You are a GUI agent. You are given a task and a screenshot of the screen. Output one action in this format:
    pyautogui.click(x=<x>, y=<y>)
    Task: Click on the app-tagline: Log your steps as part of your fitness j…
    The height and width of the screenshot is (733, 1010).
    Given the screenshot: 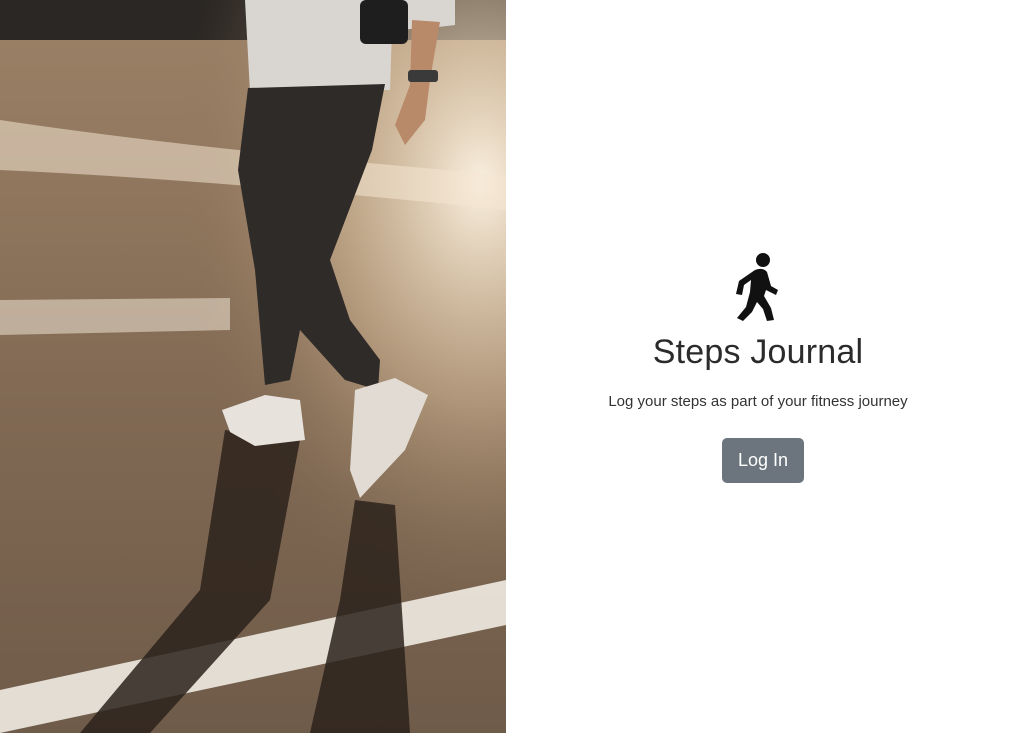 What is the action you would take?
    pyautogui.click(x=758, y=401)
    